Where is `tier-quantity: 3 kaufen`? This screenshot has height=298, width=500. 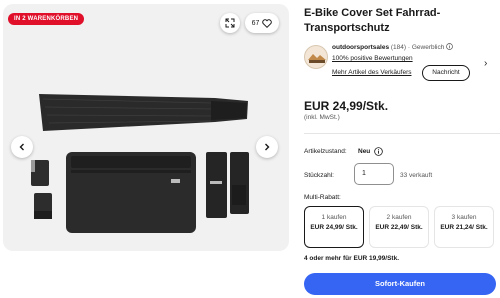
tier-quantity: 3 kaufen is located at coordinates (464, 217).